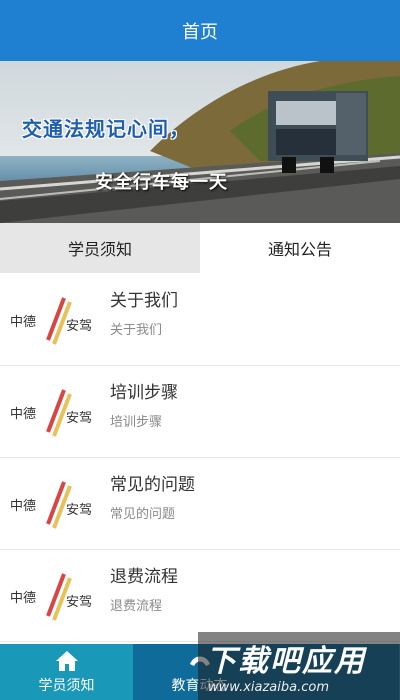 This screenshot has height=700, width=400. I want to click on item-title: 关于我们, so click(144, 301).